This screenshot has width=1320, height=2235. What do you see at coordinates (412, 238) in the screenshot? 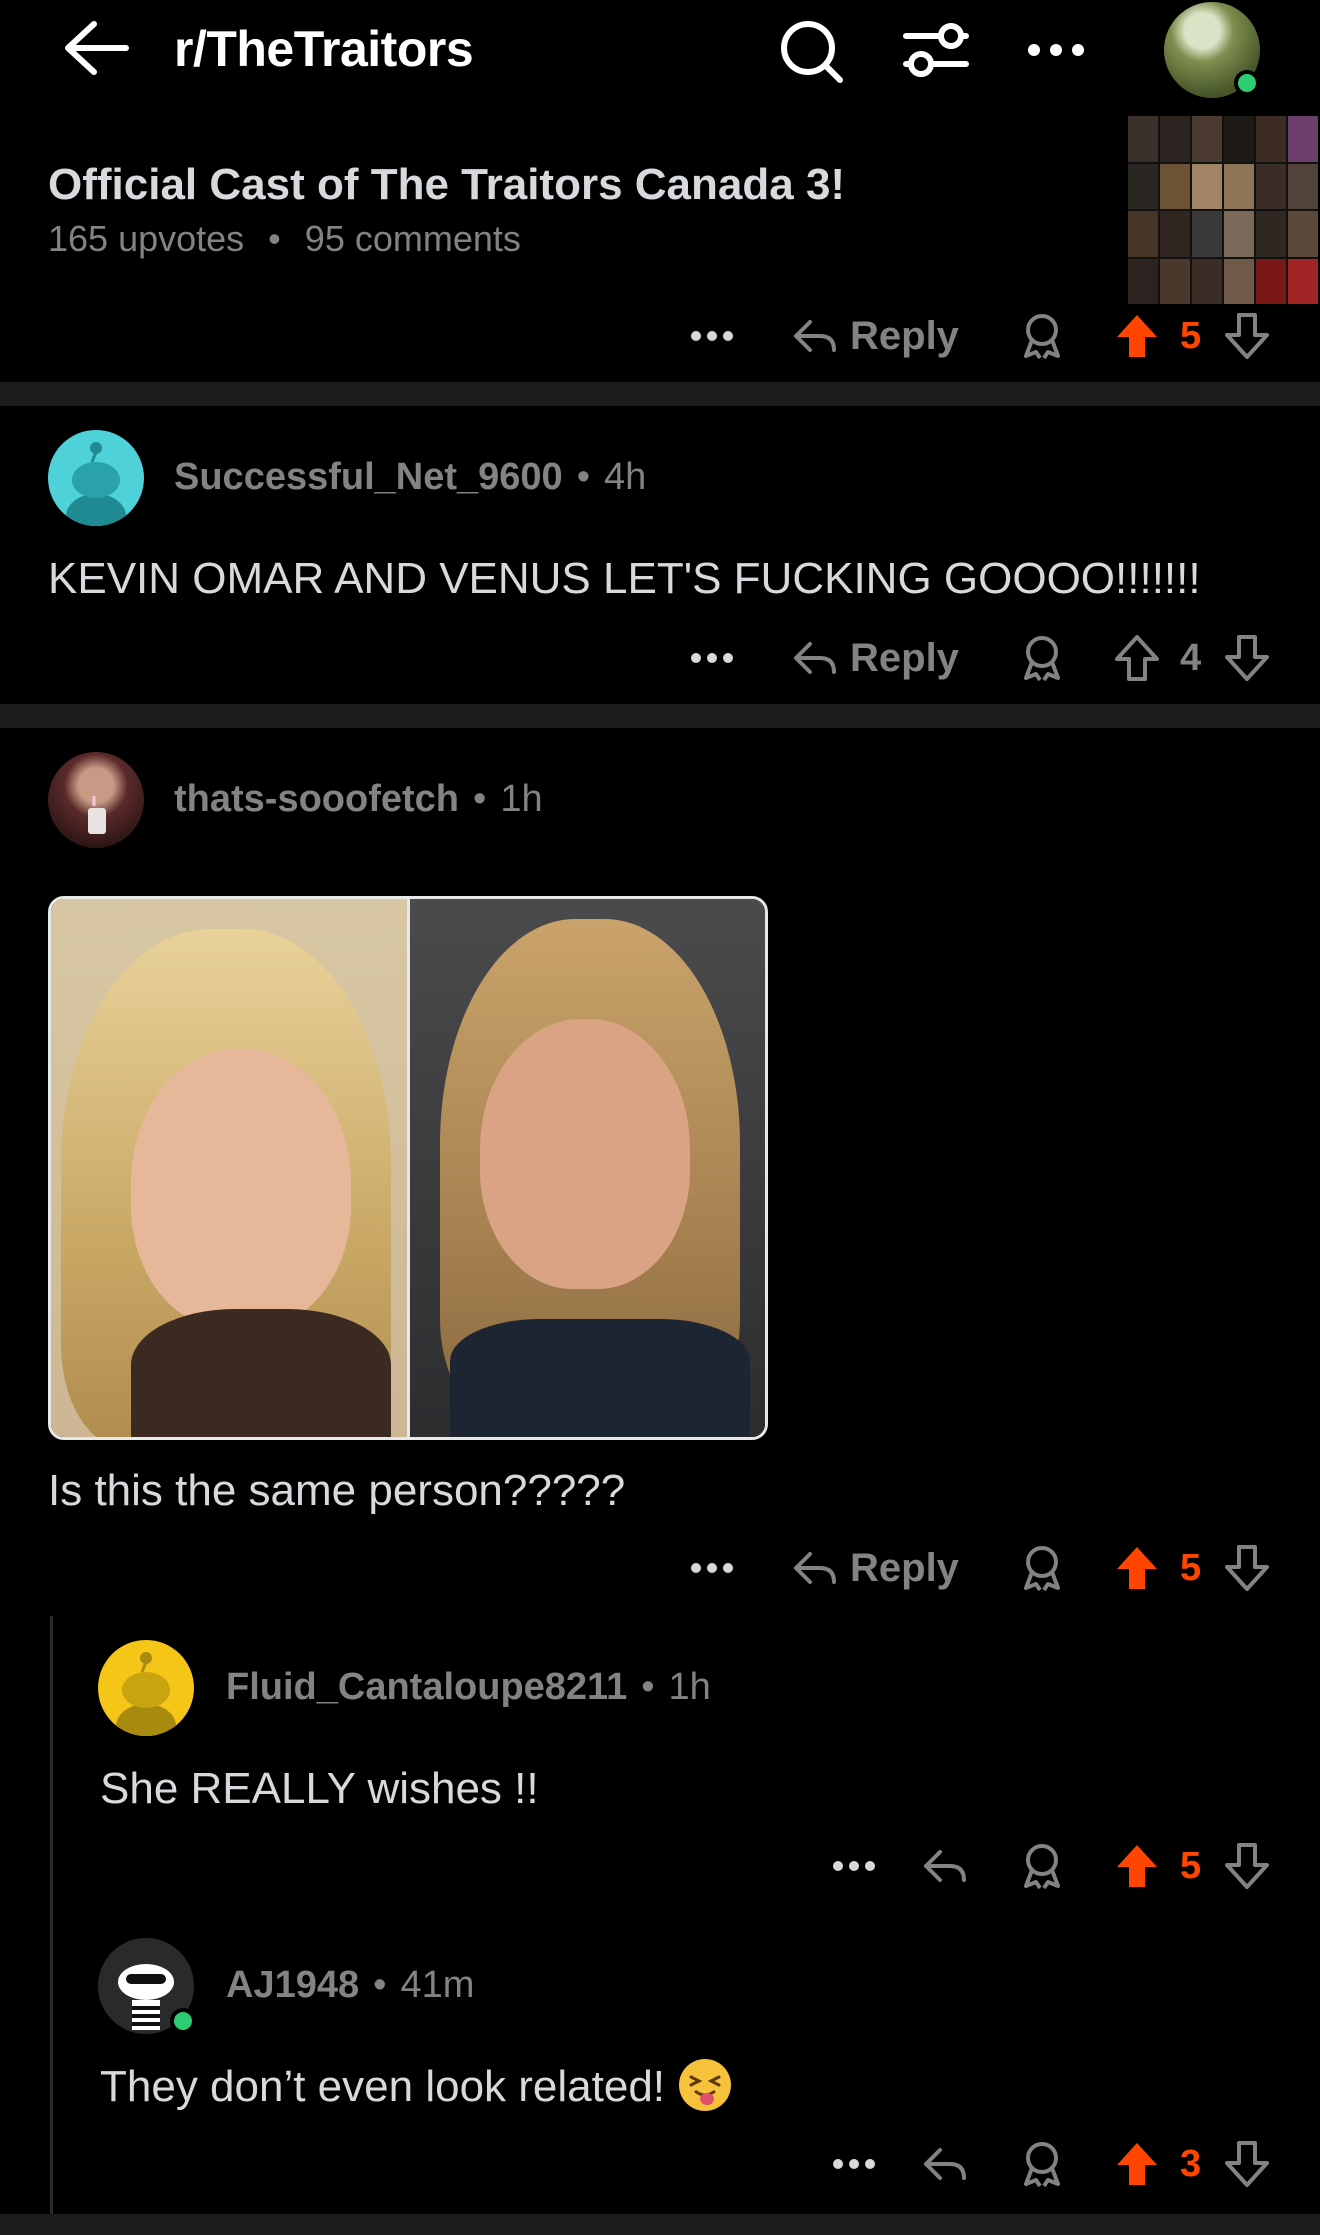
I see `comment-count: 95 comments` at bounding box center [412, 238].